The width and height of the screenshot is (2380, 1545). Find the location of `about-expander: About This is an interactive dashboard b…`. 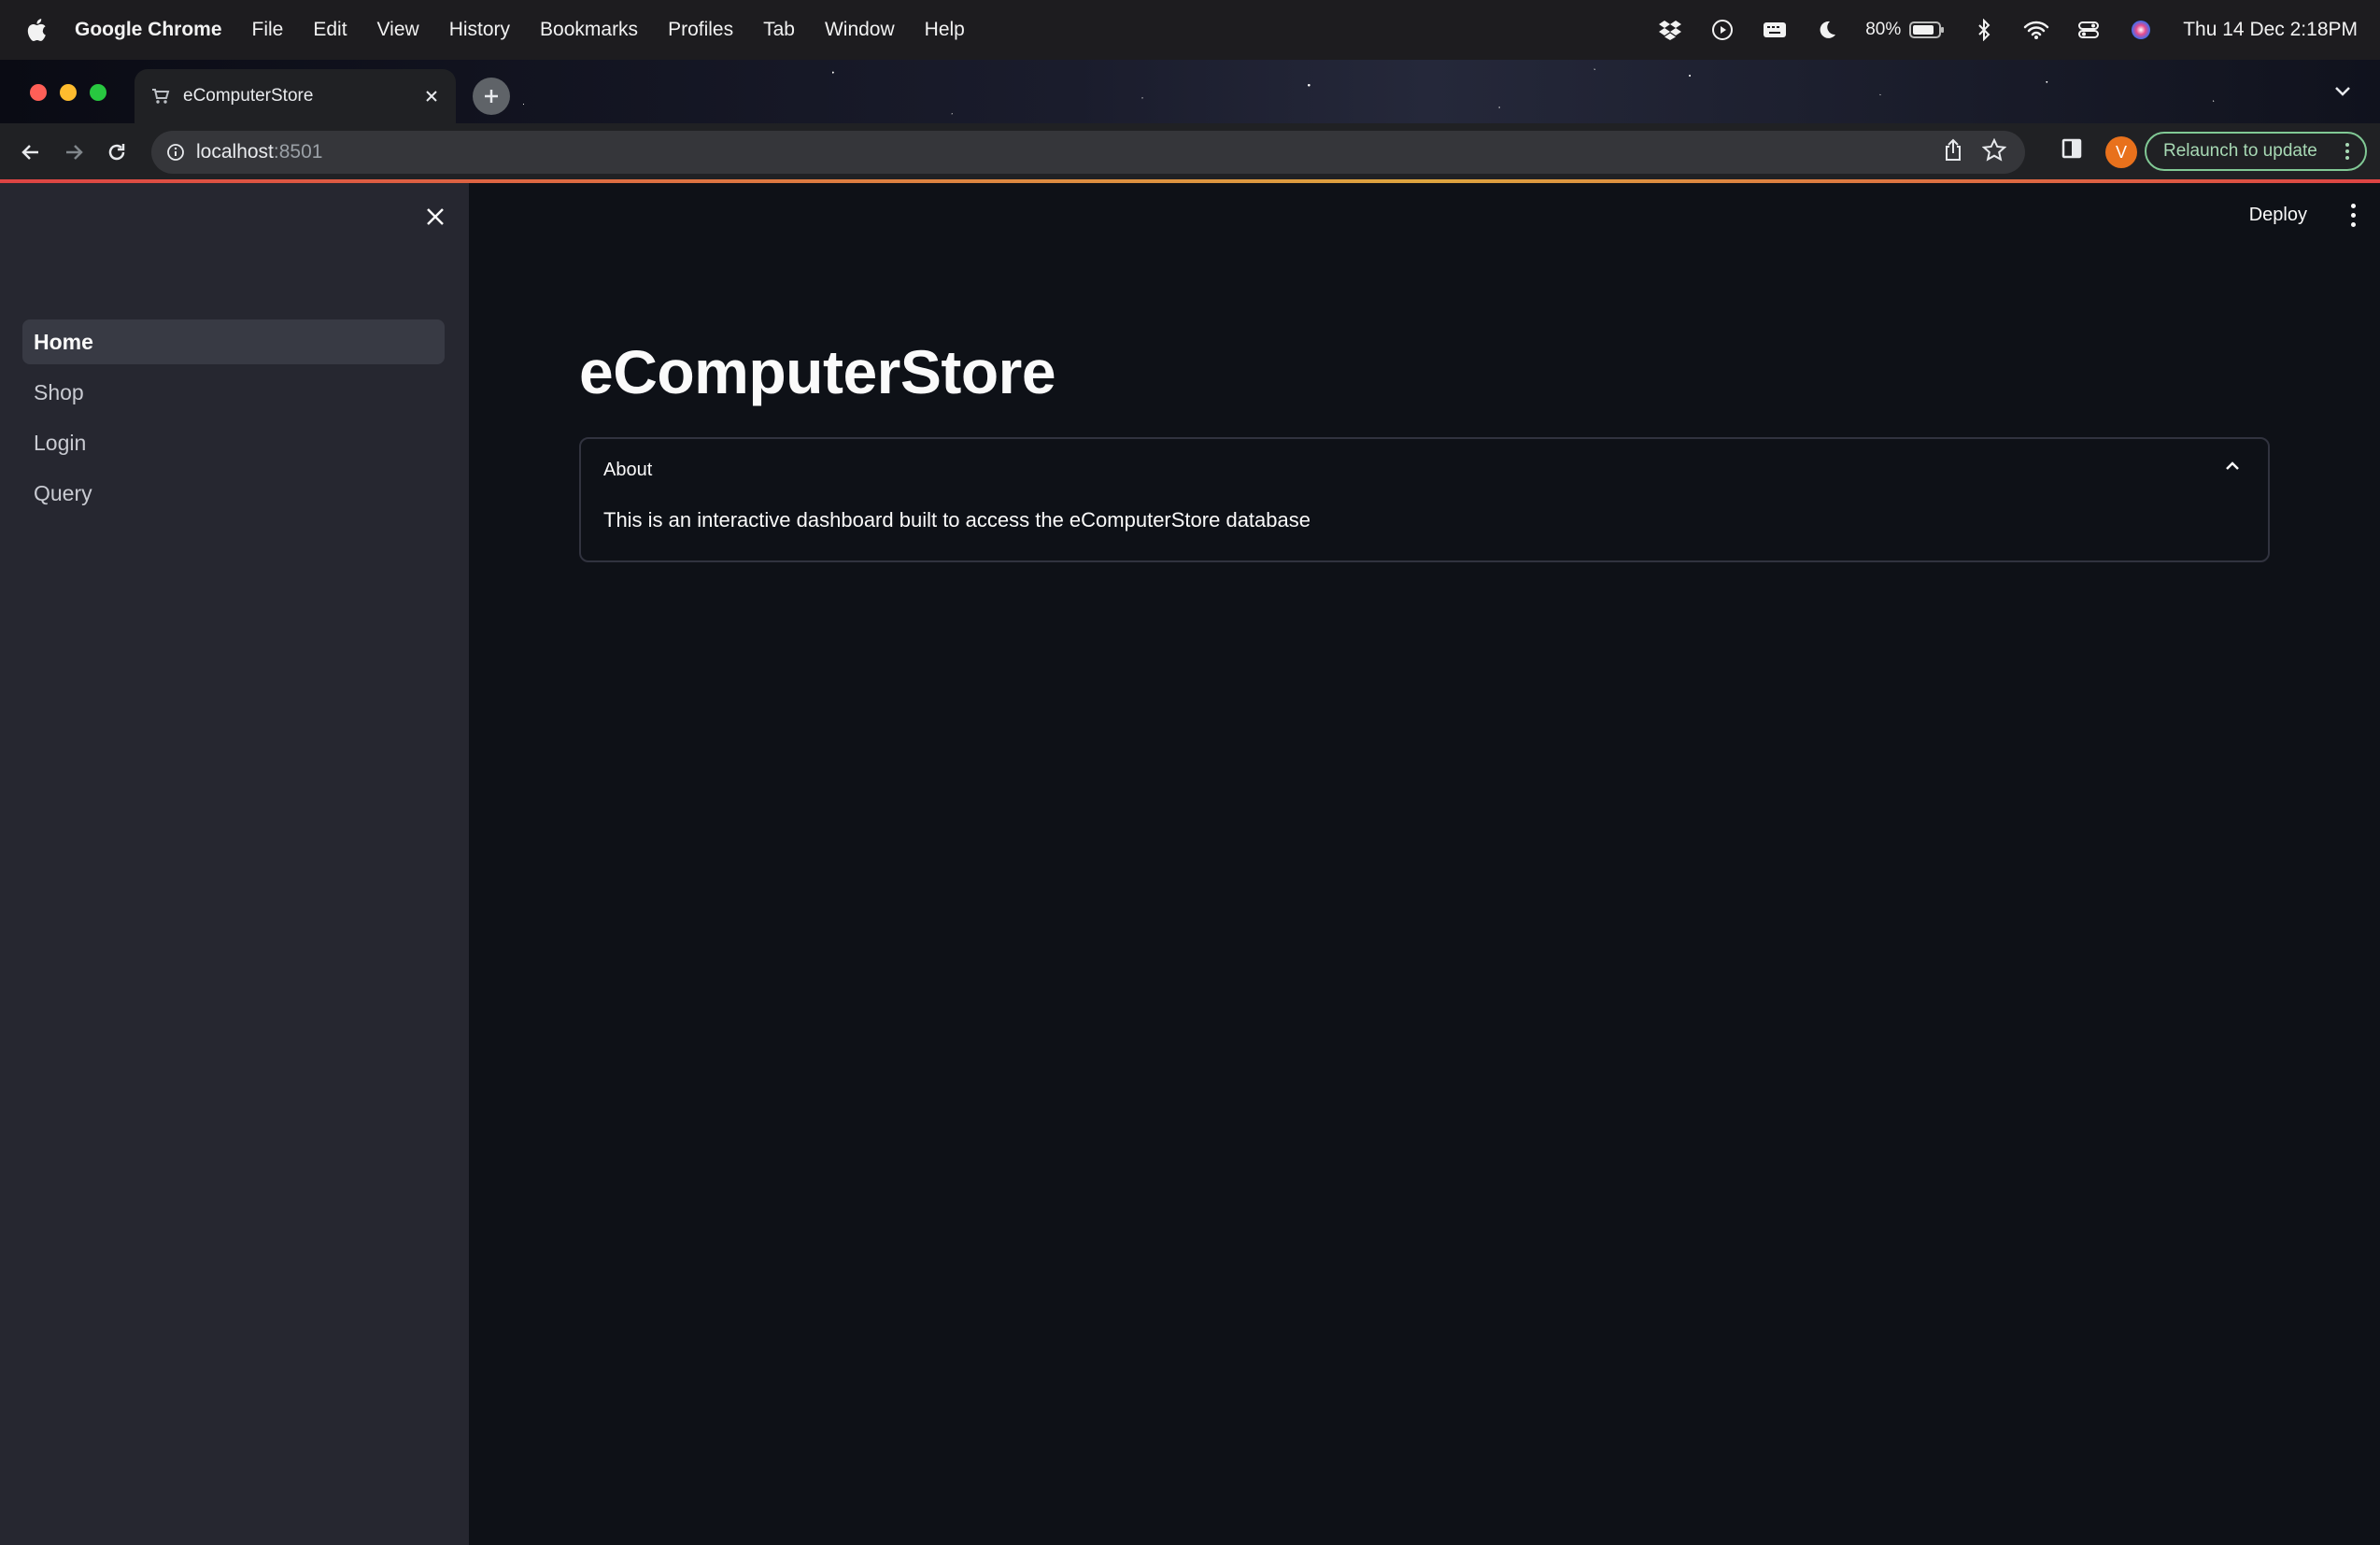

about-expander: About This is an interactive dashboard b… is located at coordinates (1424, 499).